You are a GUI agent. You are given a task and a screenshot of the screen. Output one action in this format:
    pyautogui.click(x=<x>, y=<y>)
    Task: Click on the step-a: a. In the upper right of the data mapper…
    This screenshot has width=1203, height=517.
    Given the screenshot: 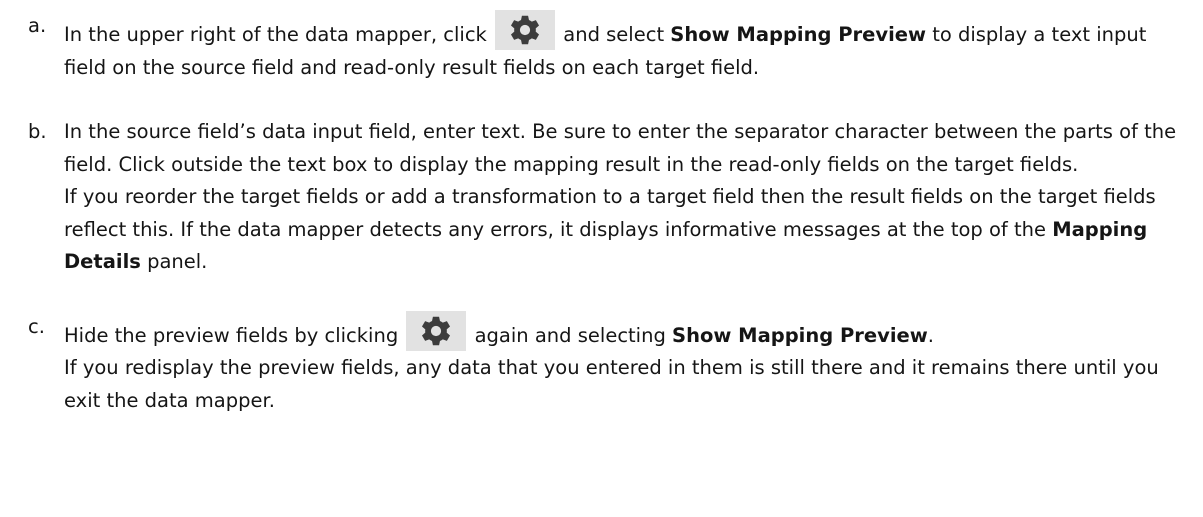 What is the action you would take?
    pyautogui.click(x=607, y=47)
    